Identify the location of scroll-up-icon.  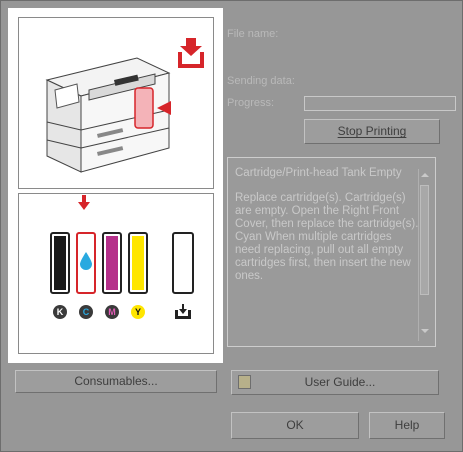
(425, 175).